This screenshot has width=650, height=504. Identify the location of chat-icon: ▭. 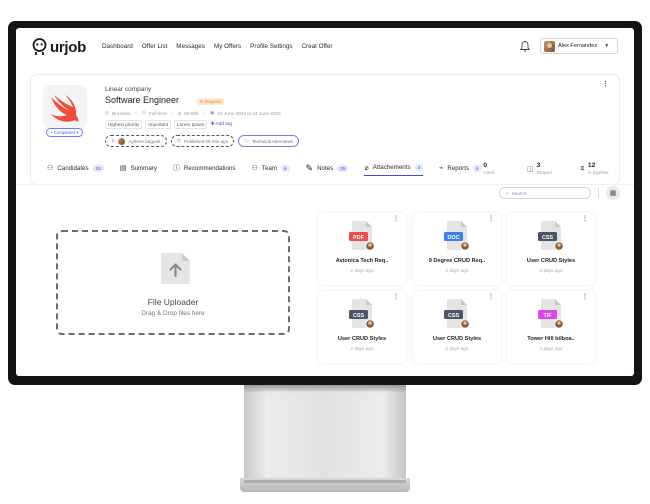
(246, 141).